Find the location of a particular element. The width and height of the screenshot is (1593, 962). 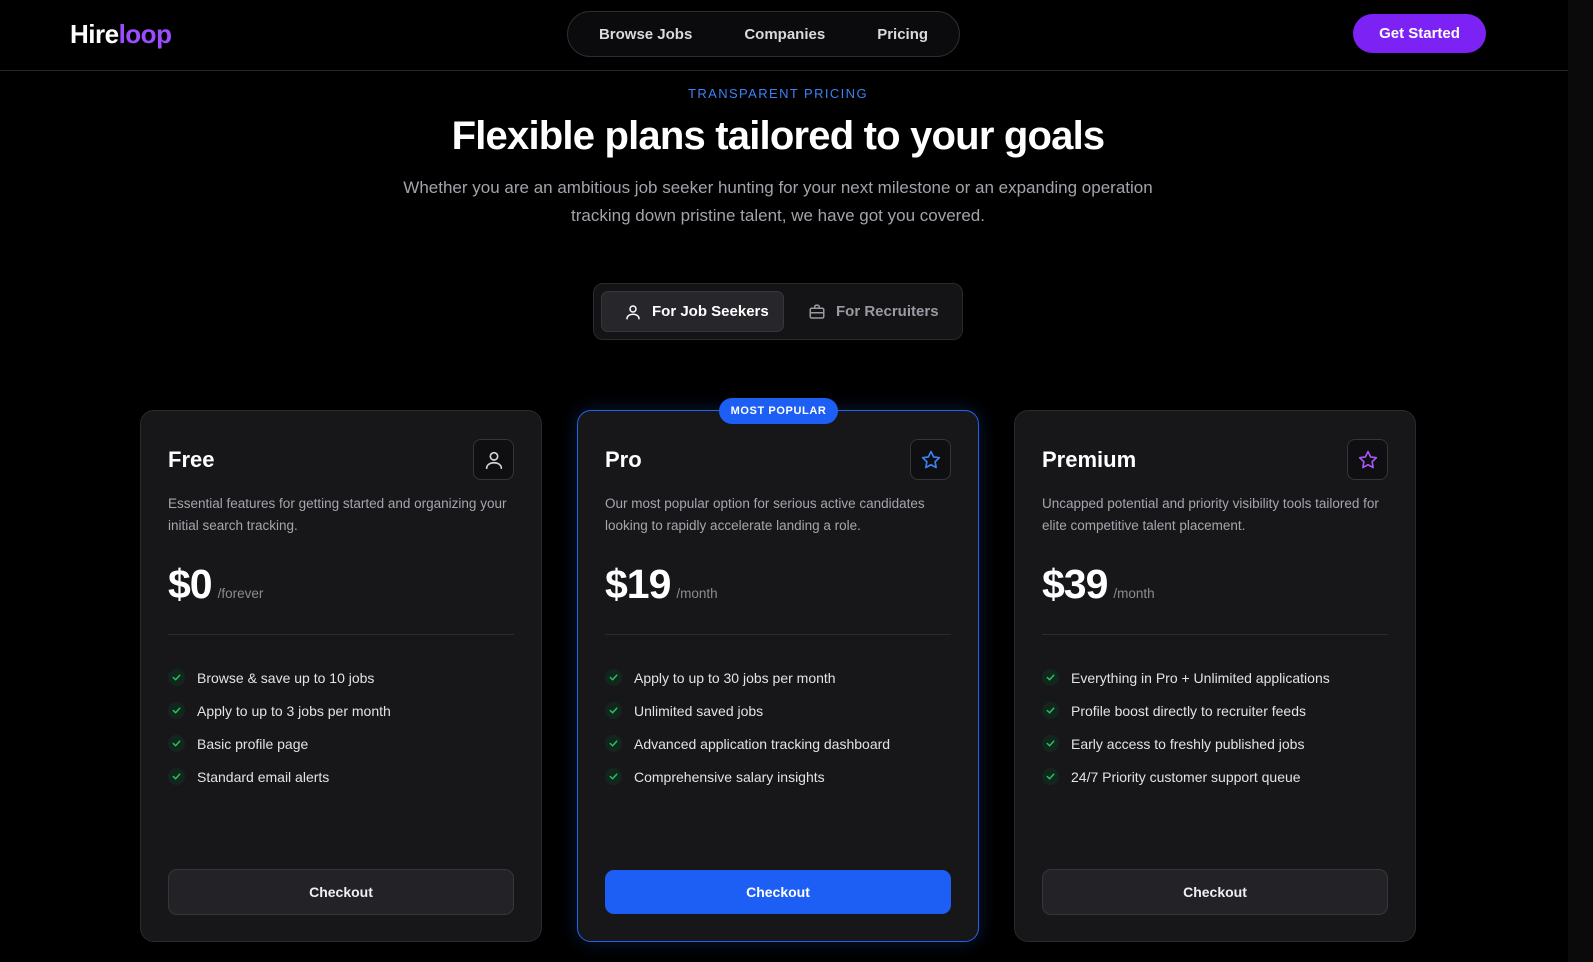

feature-text: Comprehensive salary insights is located at coordinates (729, 776).